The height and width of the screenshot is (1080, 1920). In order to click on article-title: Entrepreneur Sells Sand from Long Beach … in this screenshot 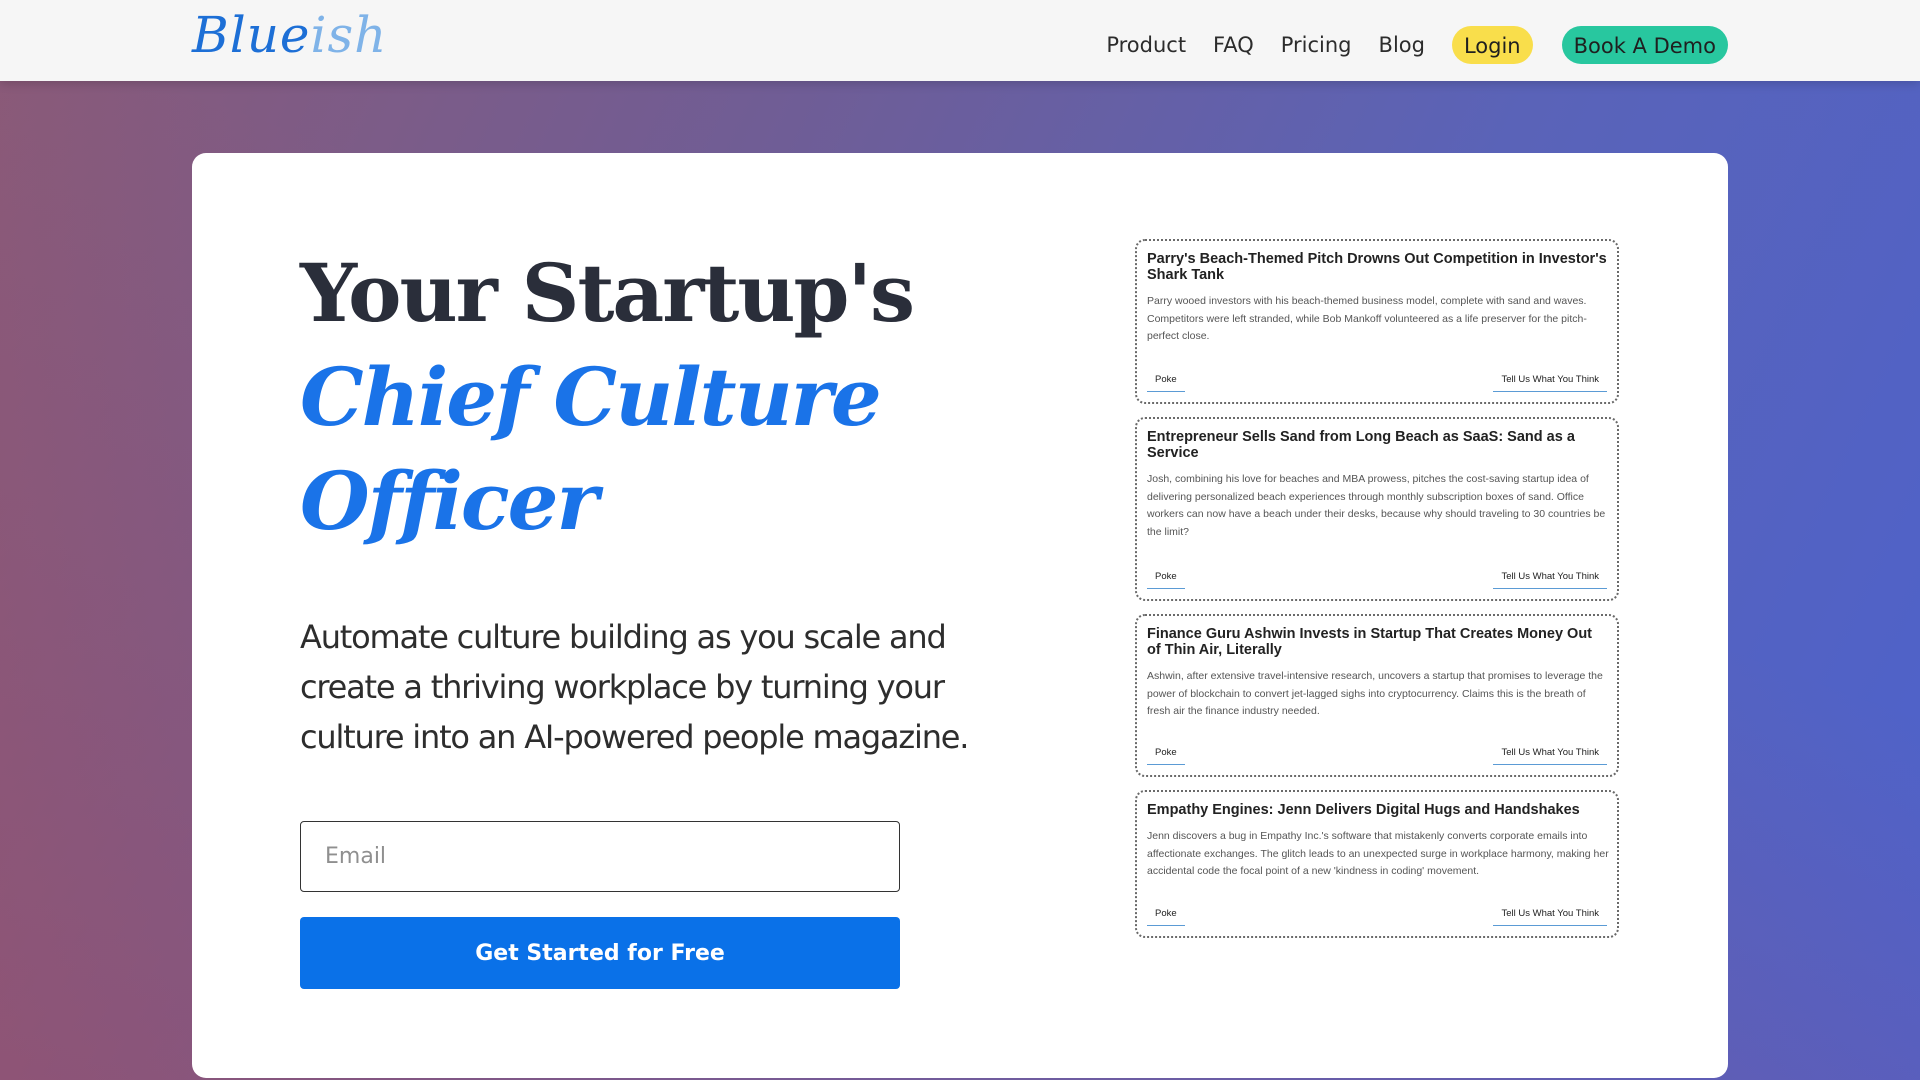, I will do `click(1361, 445)`.